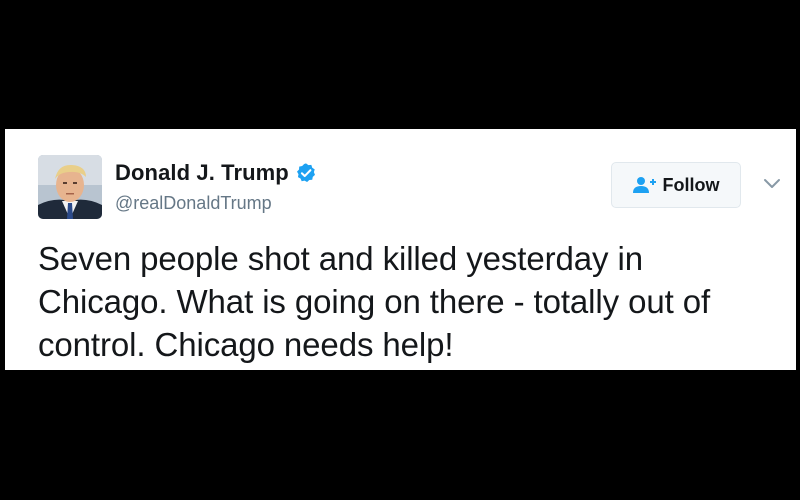 The width and height of the screenshot is (800, 500). I want to click on avatar-image, so click(70, 187).